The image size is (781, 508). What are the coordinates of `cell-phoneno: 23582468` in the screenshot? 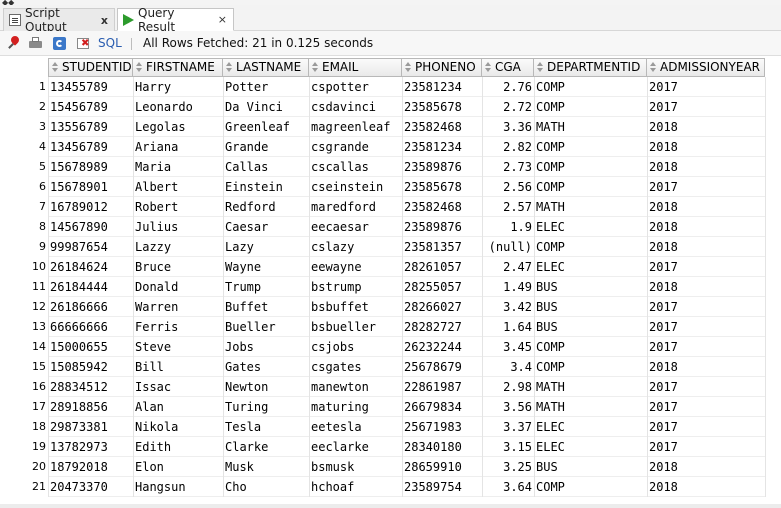 It's located at (442, 127).